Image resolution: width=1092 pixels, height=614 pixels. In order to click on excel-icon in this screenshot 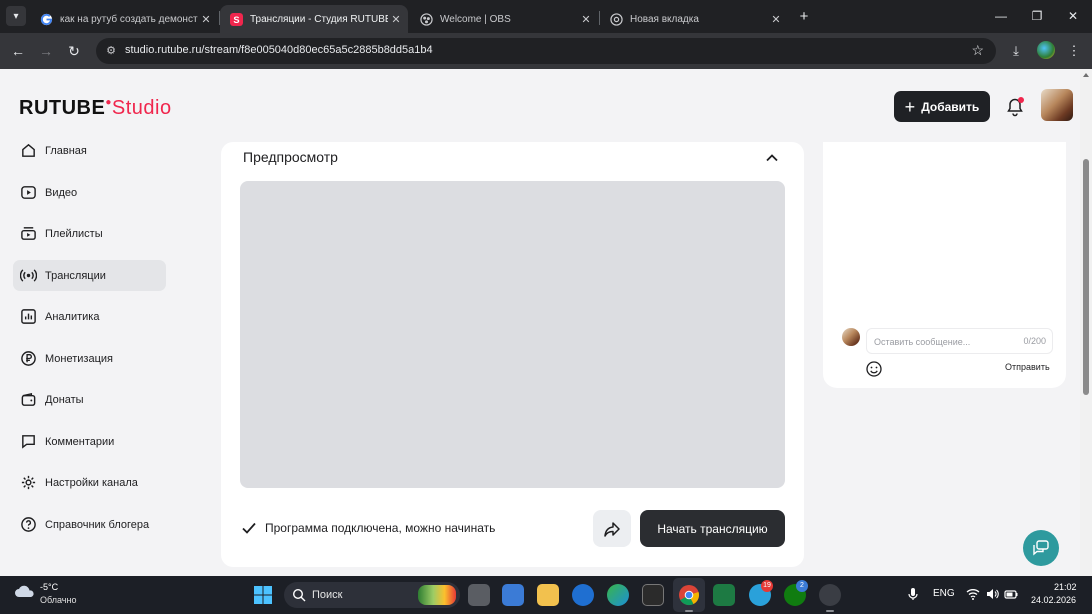, I will do `click(724, 595)`.